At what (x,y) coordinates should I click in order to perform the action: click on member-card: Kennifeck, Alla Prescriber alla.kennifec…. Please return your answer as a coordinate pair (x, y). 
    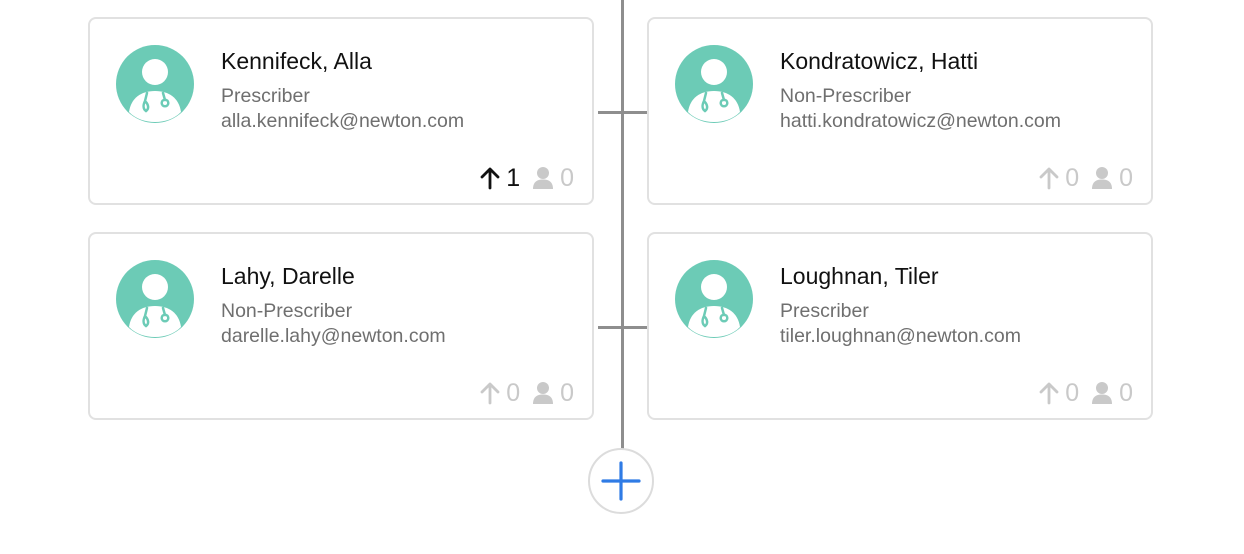
    Looking at the image, I should click on (341, 111).